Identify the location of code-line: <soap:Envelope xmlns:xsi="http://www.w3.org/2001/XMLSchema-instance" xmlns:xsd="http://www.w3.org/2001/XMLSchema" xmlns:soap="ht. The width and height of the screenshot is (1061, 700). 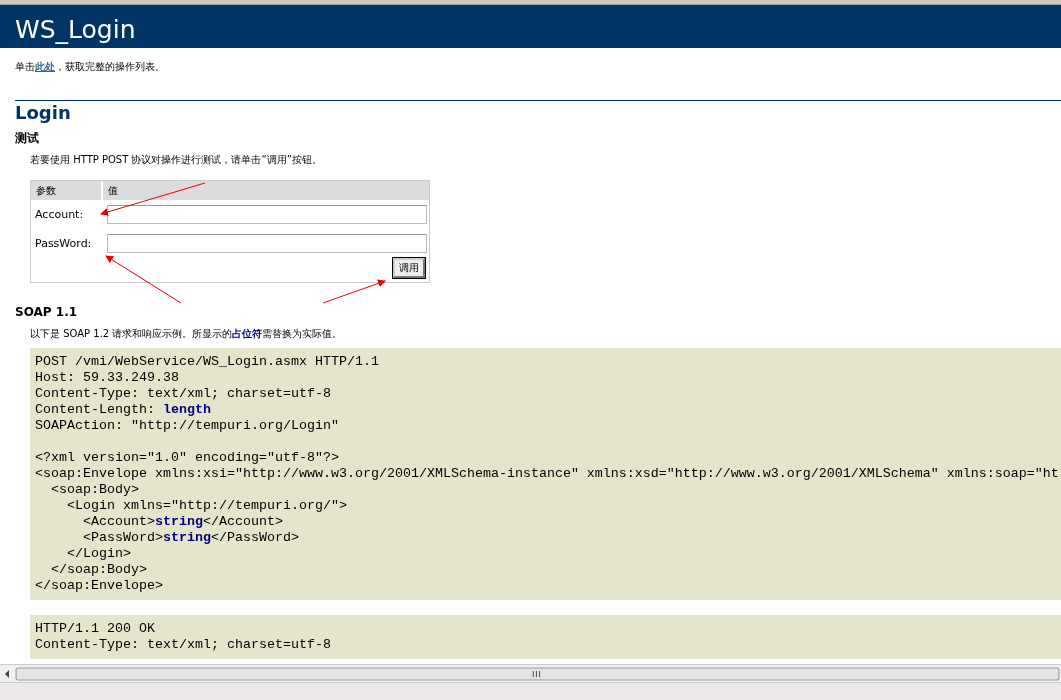
(547, 474).